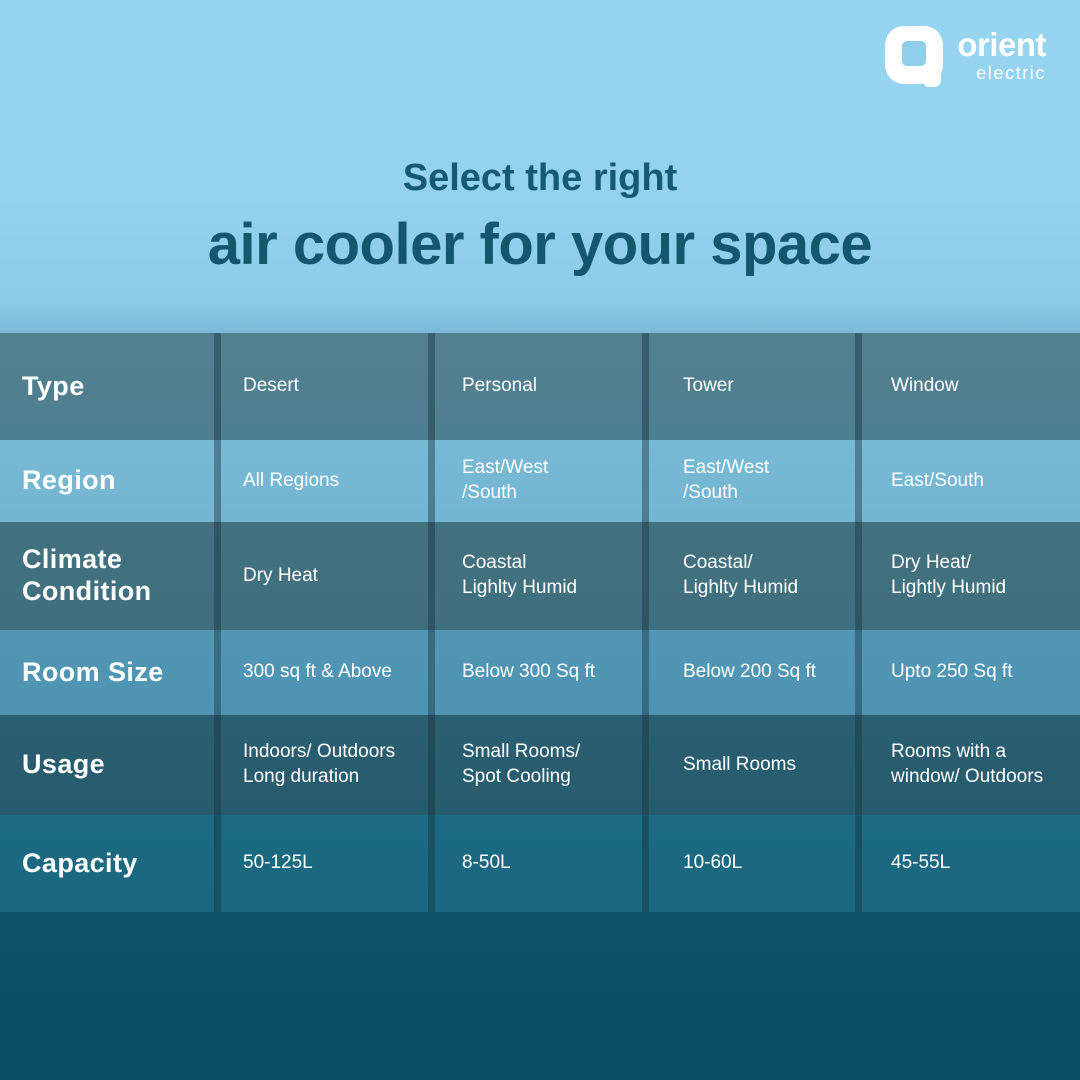 The image size is (1080, 1080). I want to click on table-cell: 50-125L, so click(278, 863).